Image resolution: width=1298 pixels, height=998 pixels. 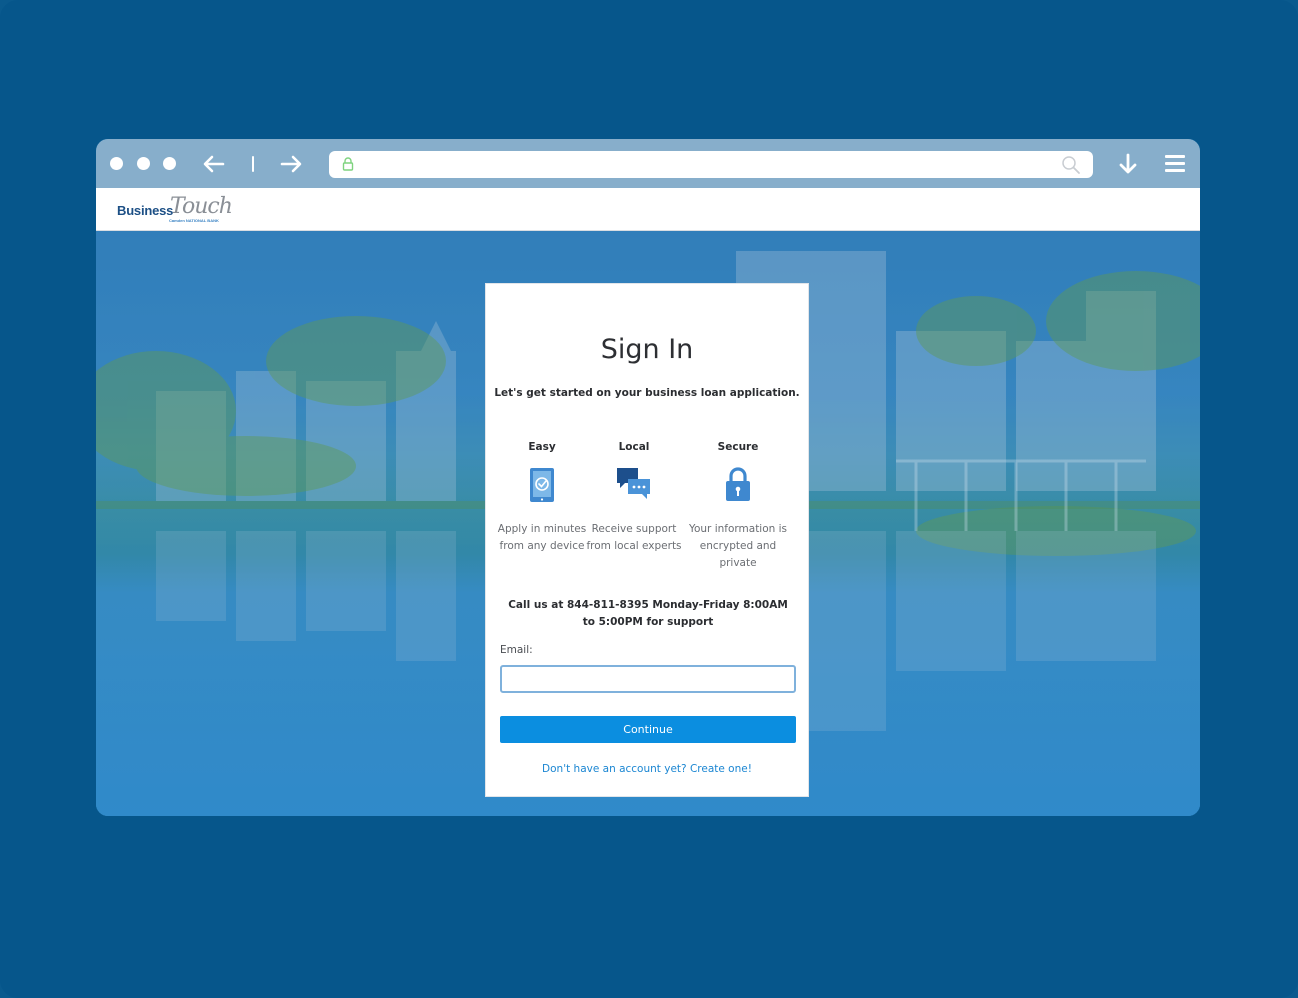 I want to click on window-dot-maximize, so click(x=169, y=163).